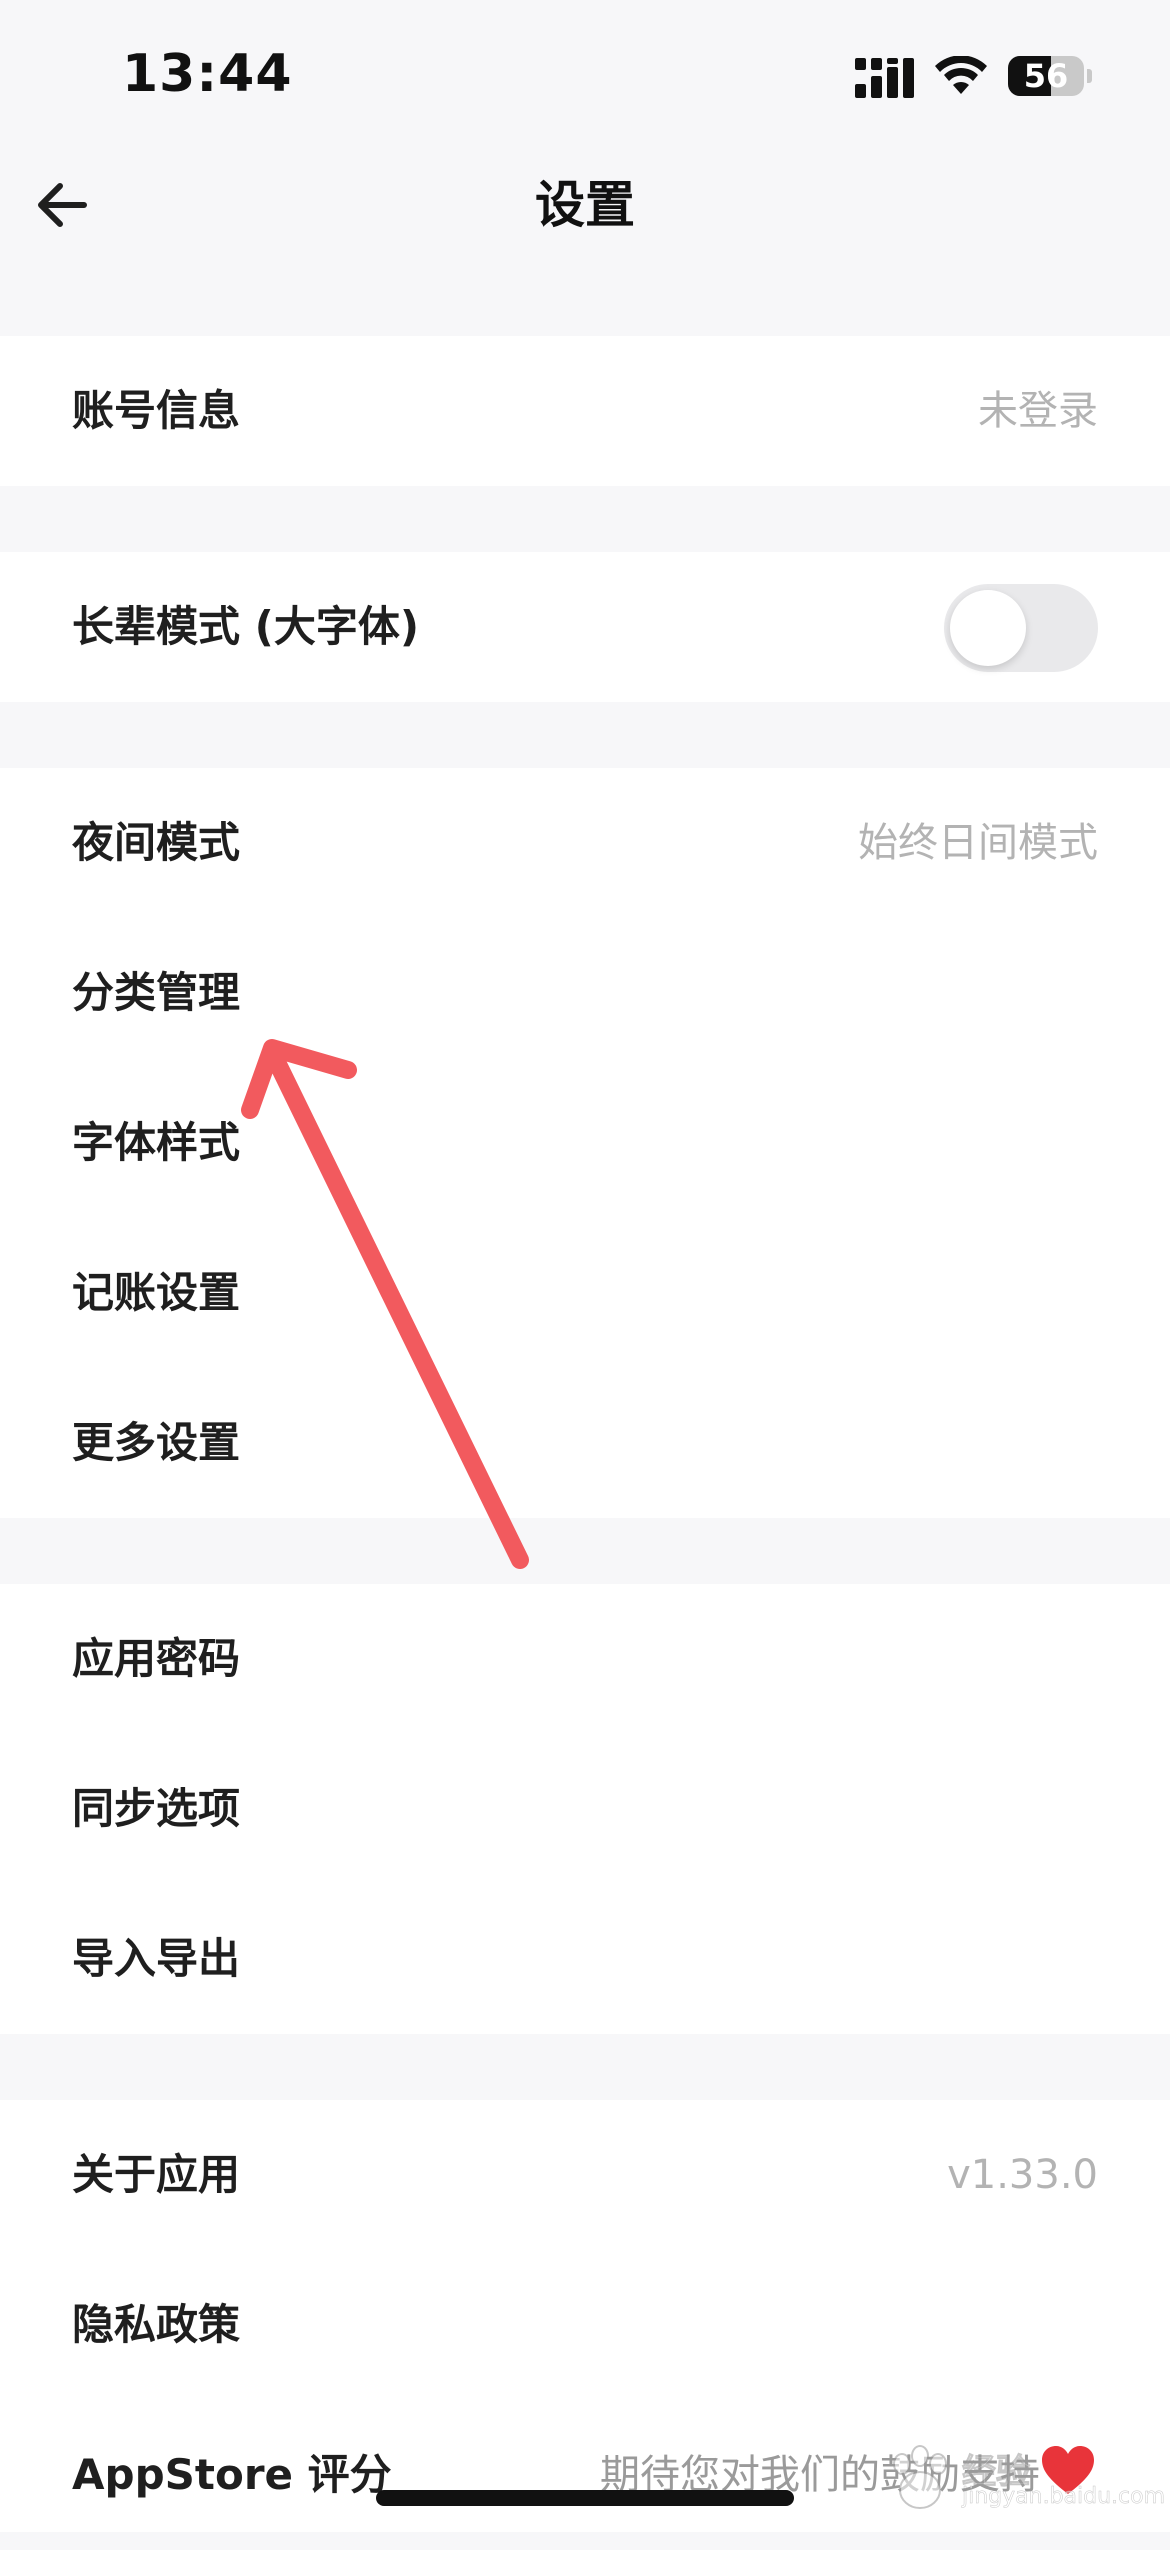 This screenshot has height=2550, width=1170. I want to click on settings-row-elder-mode: 长辈模式 (大字体), so click(585, 627).